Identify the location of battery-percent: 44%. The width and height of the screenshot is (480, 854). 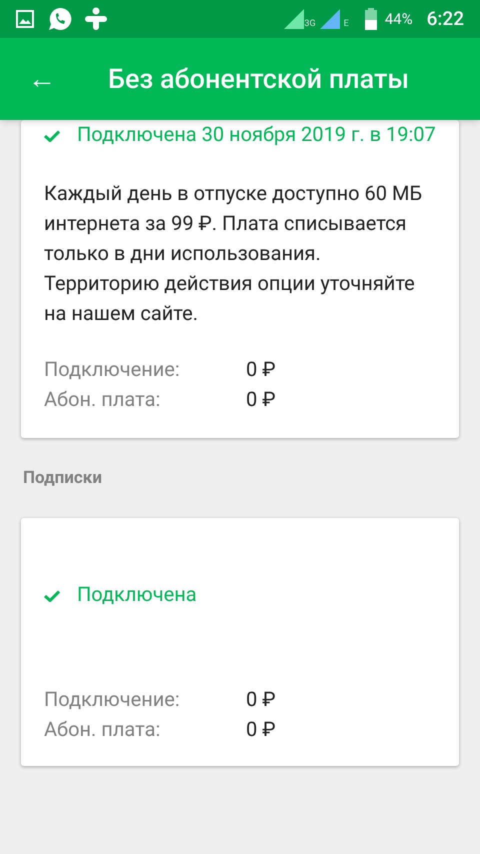
(398, 19).